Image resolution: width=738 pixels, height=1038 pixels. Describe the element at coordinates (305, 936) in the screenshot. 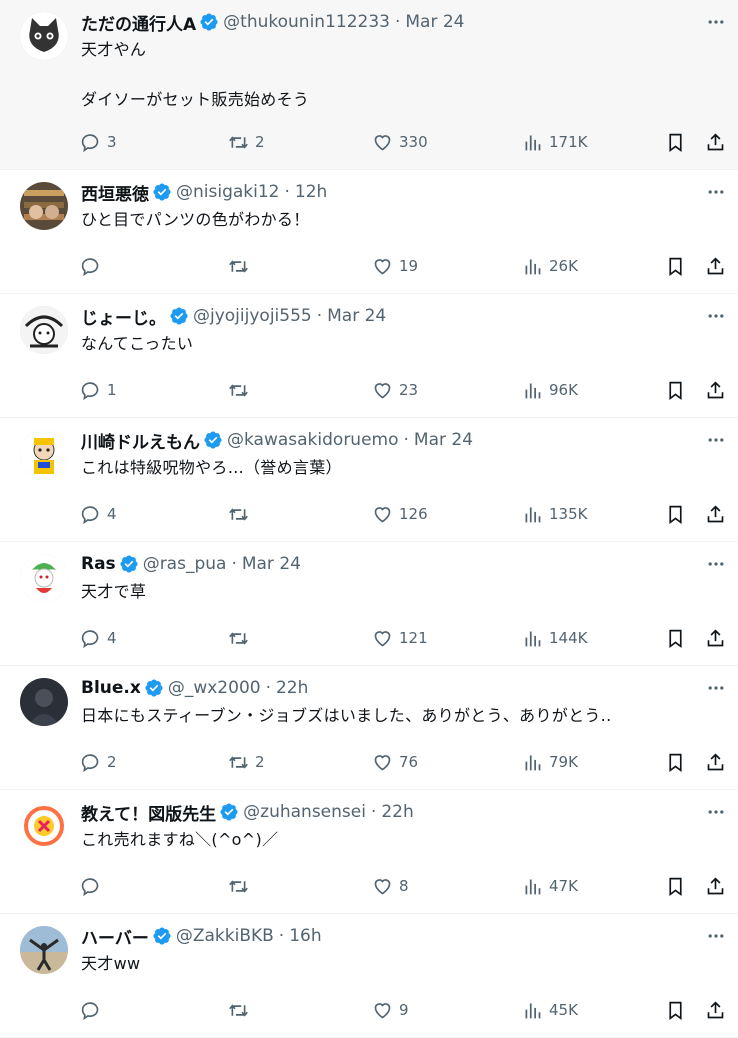

I see `timestamp: 16h` at that location.